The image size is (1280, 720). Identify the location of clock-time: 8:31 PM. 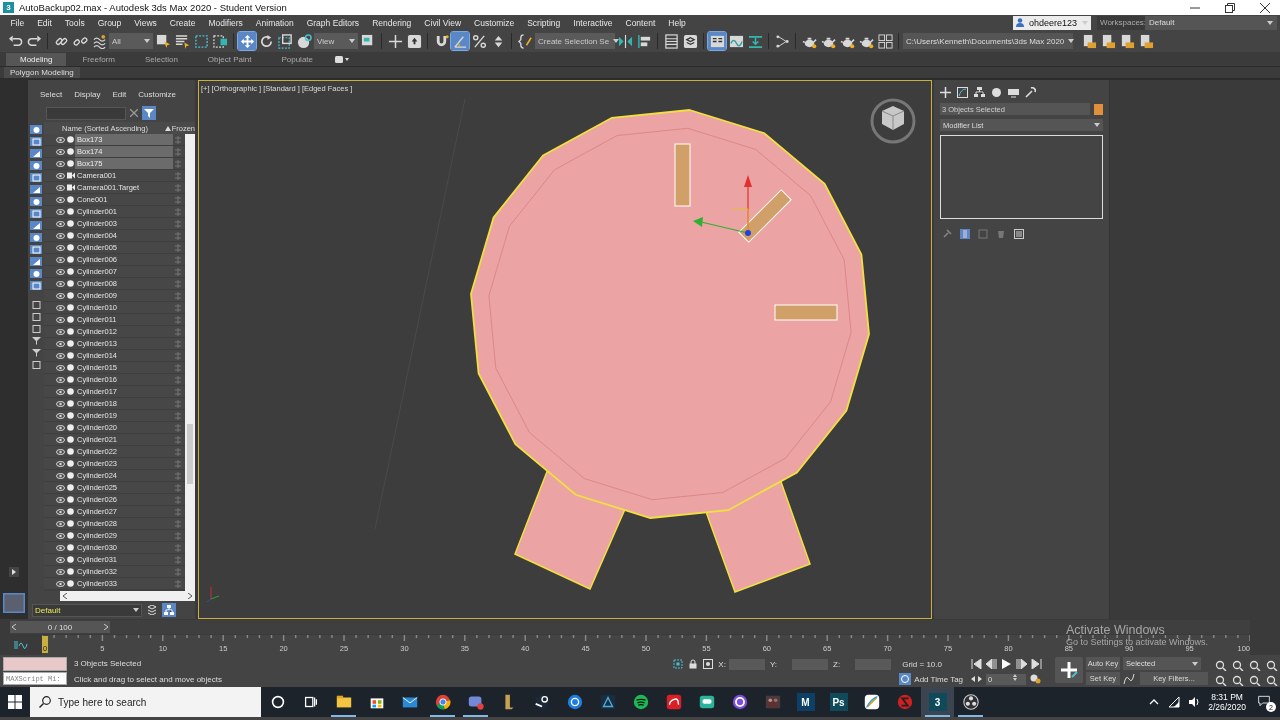
(1227, 697).